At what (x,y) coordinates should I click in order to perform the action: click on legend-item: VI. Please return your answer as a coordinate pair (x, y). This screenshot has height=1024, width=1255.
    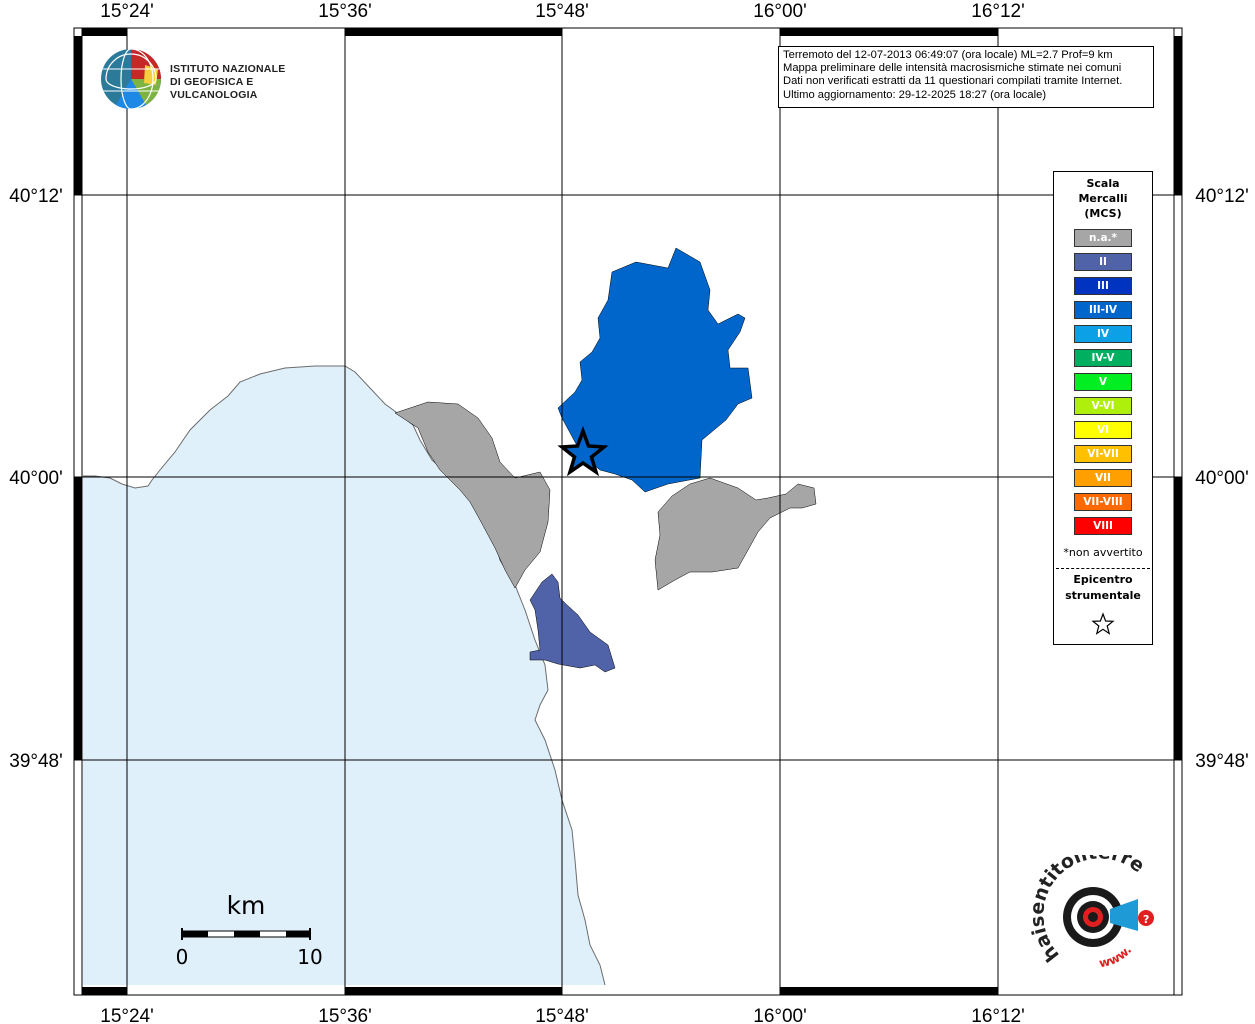
    Looking at the image, I should click on (1103, 430).